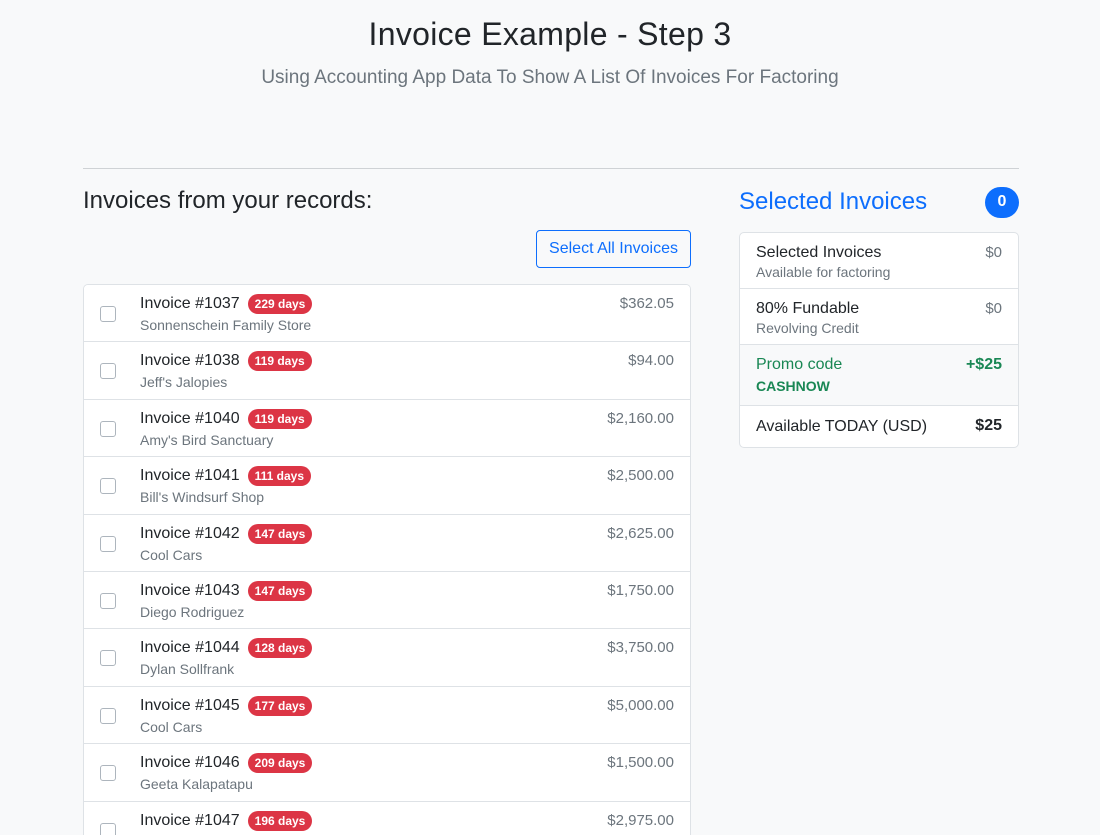 This screenshot has height=835, width=1100. I want to click on invoice-title-line: Invoice #1041 111 days, so click(226, 476).